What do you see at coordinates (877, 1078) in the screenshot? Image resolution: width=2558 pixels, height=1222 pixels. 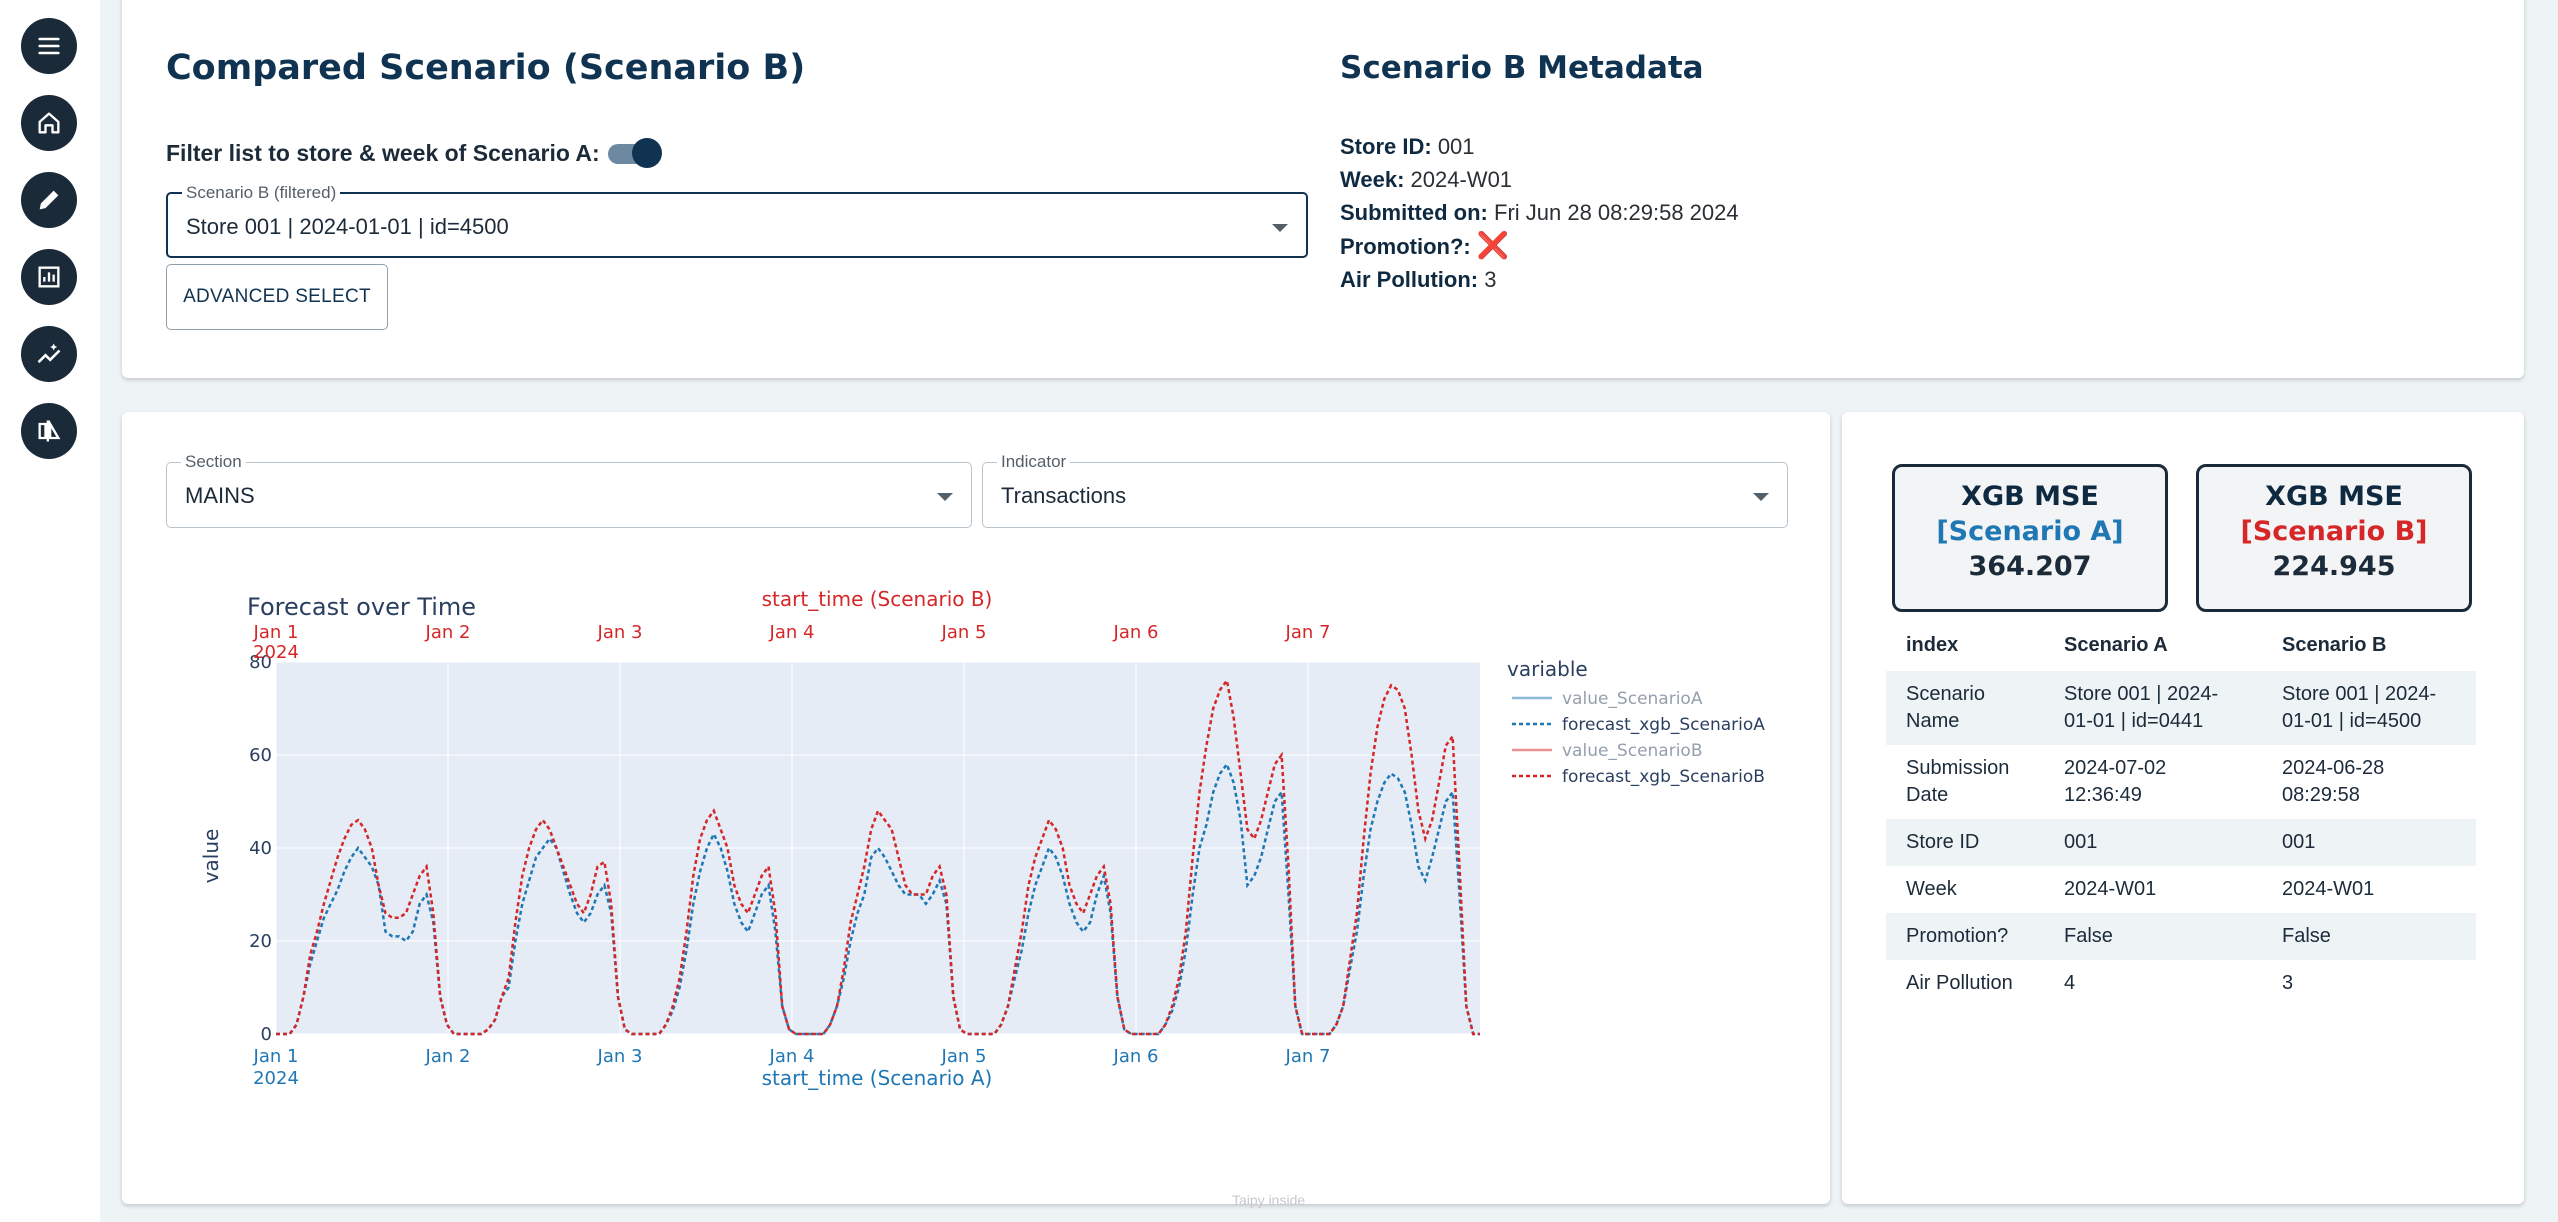 I see `x-axis-bottom-title: start_time (Scenario A)` at bounding box center [877, 1078].